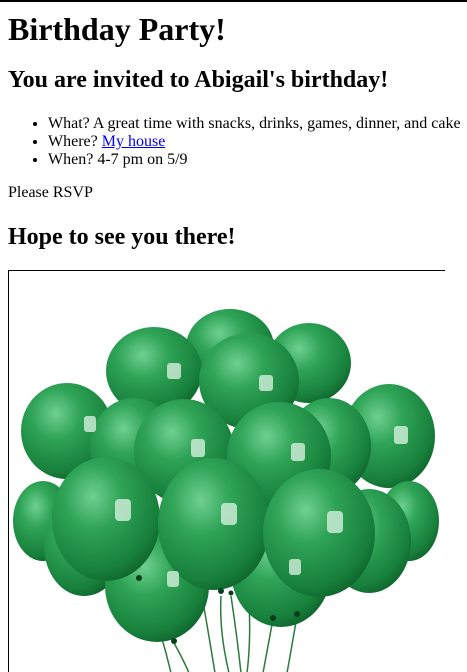  I want to click on rsvp-text: Please RSVP, so click(50, 192).